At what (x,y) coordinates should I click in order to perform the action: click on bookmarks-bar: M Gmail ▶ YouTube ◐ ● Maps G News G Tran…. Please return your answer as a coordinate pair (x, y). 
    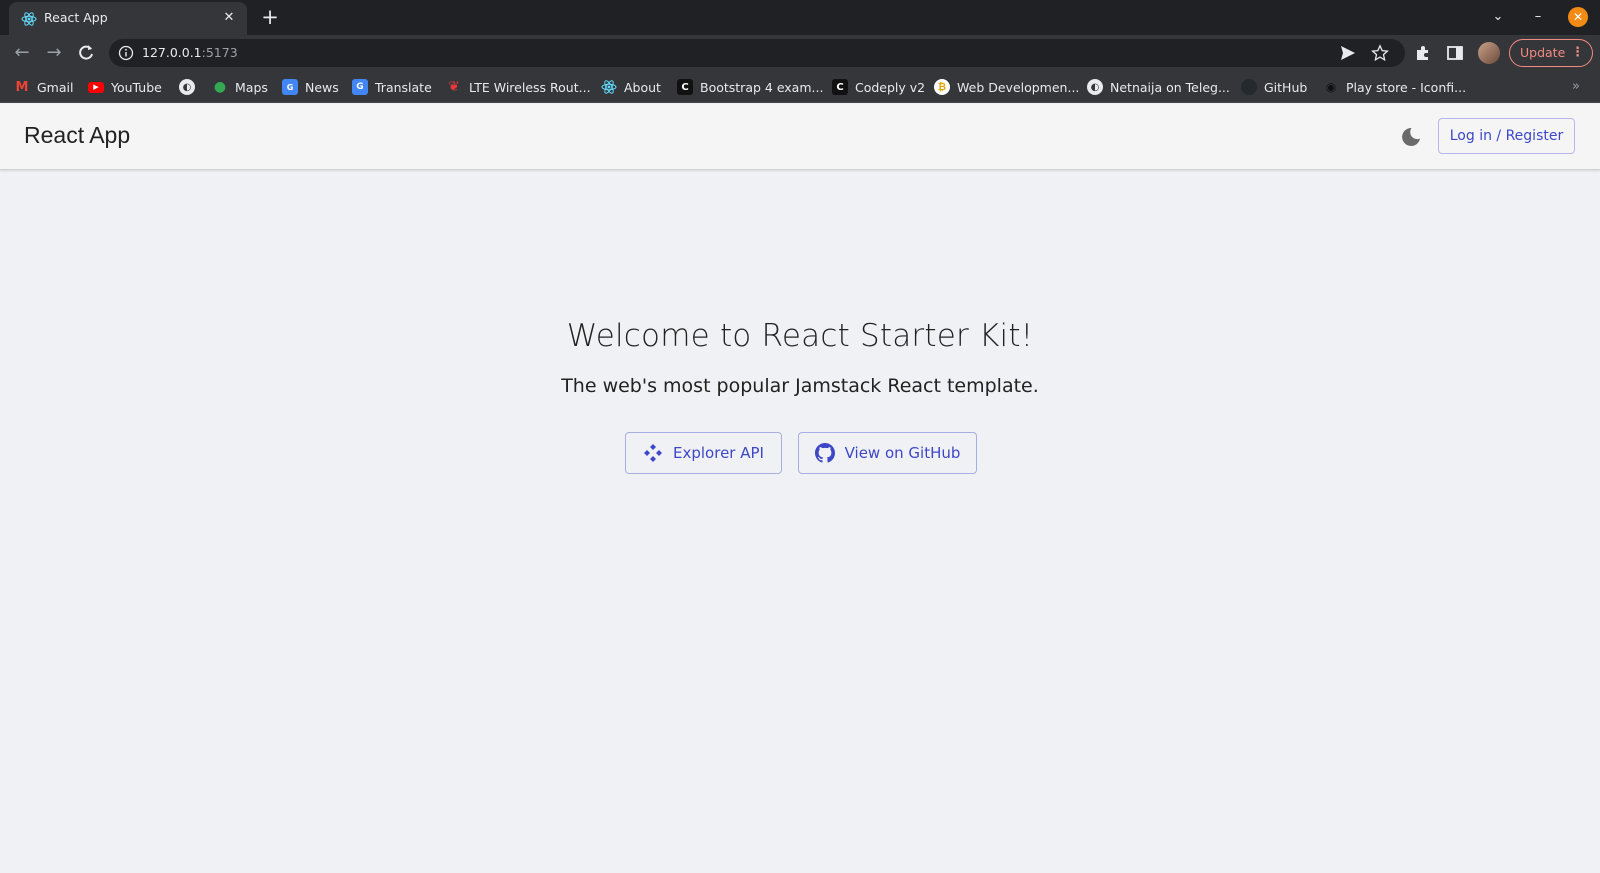
    Looking at the image, I should click on (800, 87).